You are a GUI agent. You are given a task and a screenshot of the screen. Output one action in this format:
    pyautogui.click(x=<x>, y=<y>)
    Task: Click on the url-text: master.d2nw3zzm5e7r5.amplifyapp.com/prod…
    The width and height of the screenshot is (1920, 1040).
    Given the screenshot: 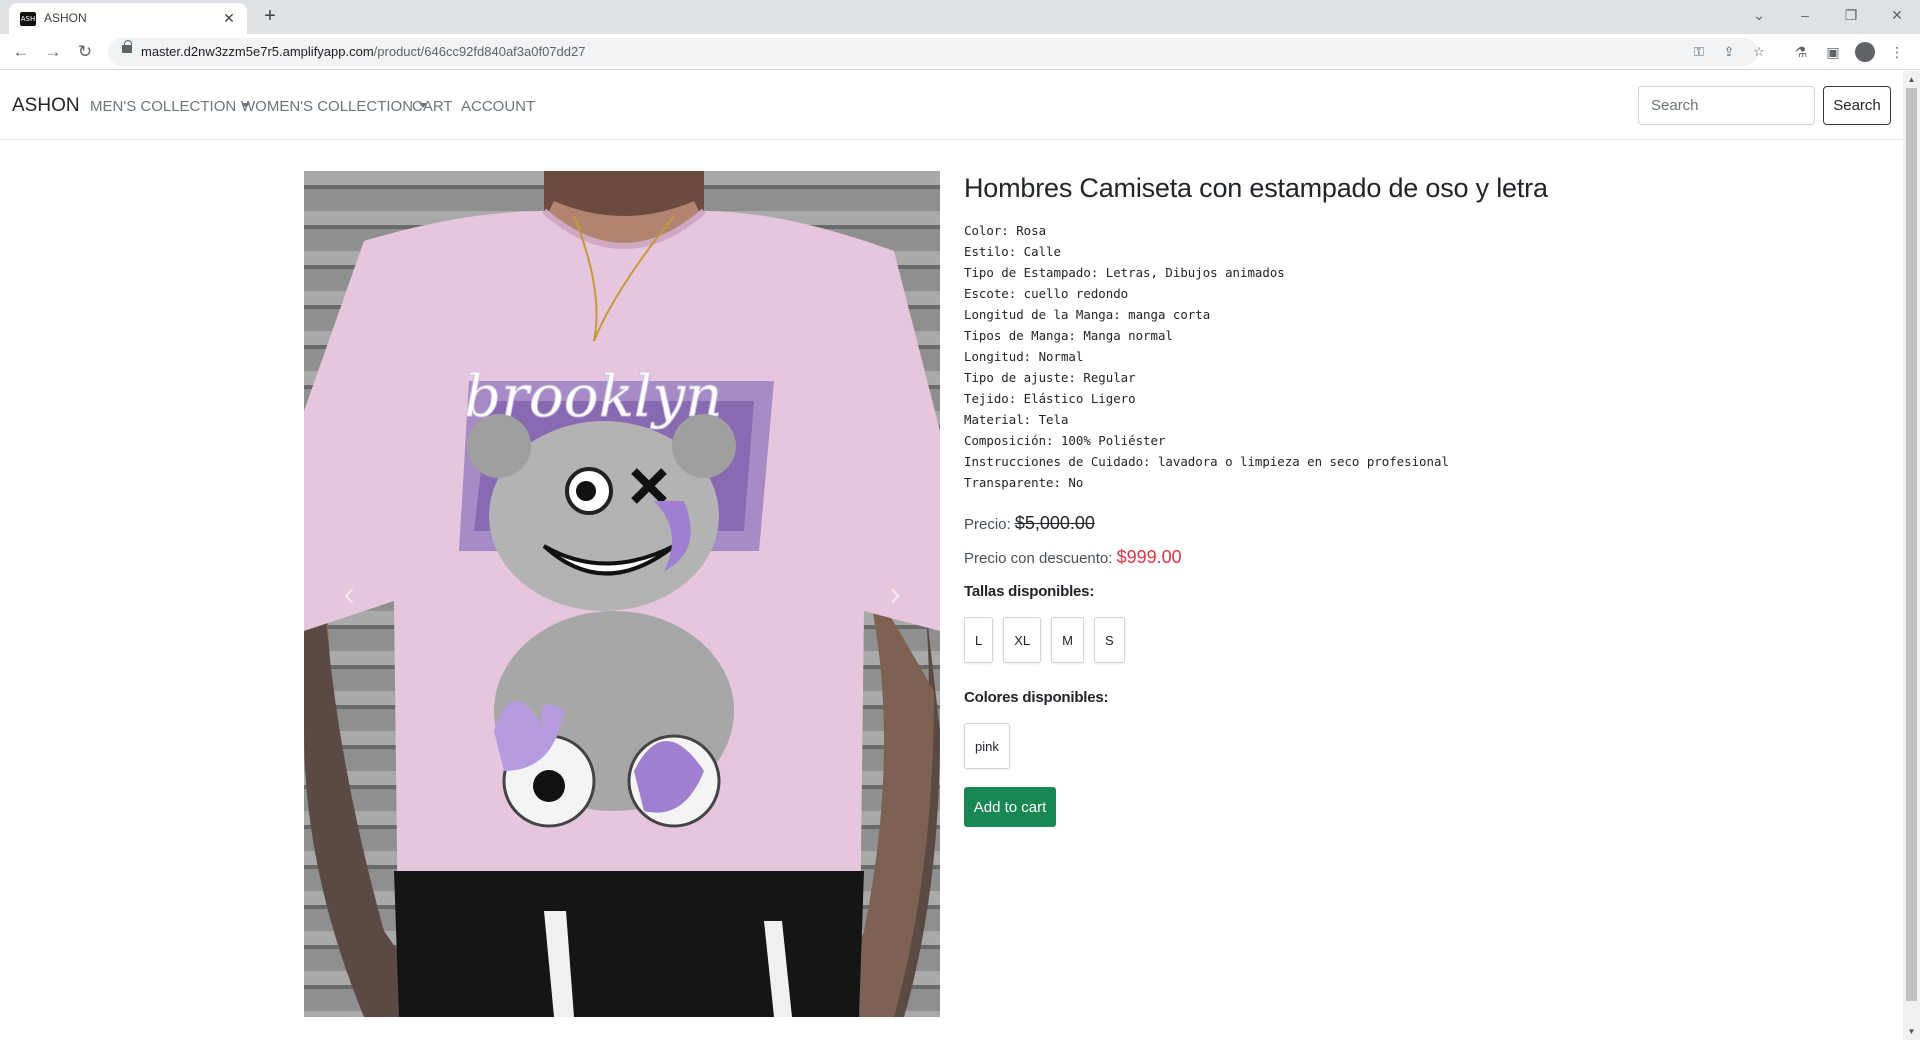 What is the action you would take?
    pyautogui.click(x=363, y=51)
    